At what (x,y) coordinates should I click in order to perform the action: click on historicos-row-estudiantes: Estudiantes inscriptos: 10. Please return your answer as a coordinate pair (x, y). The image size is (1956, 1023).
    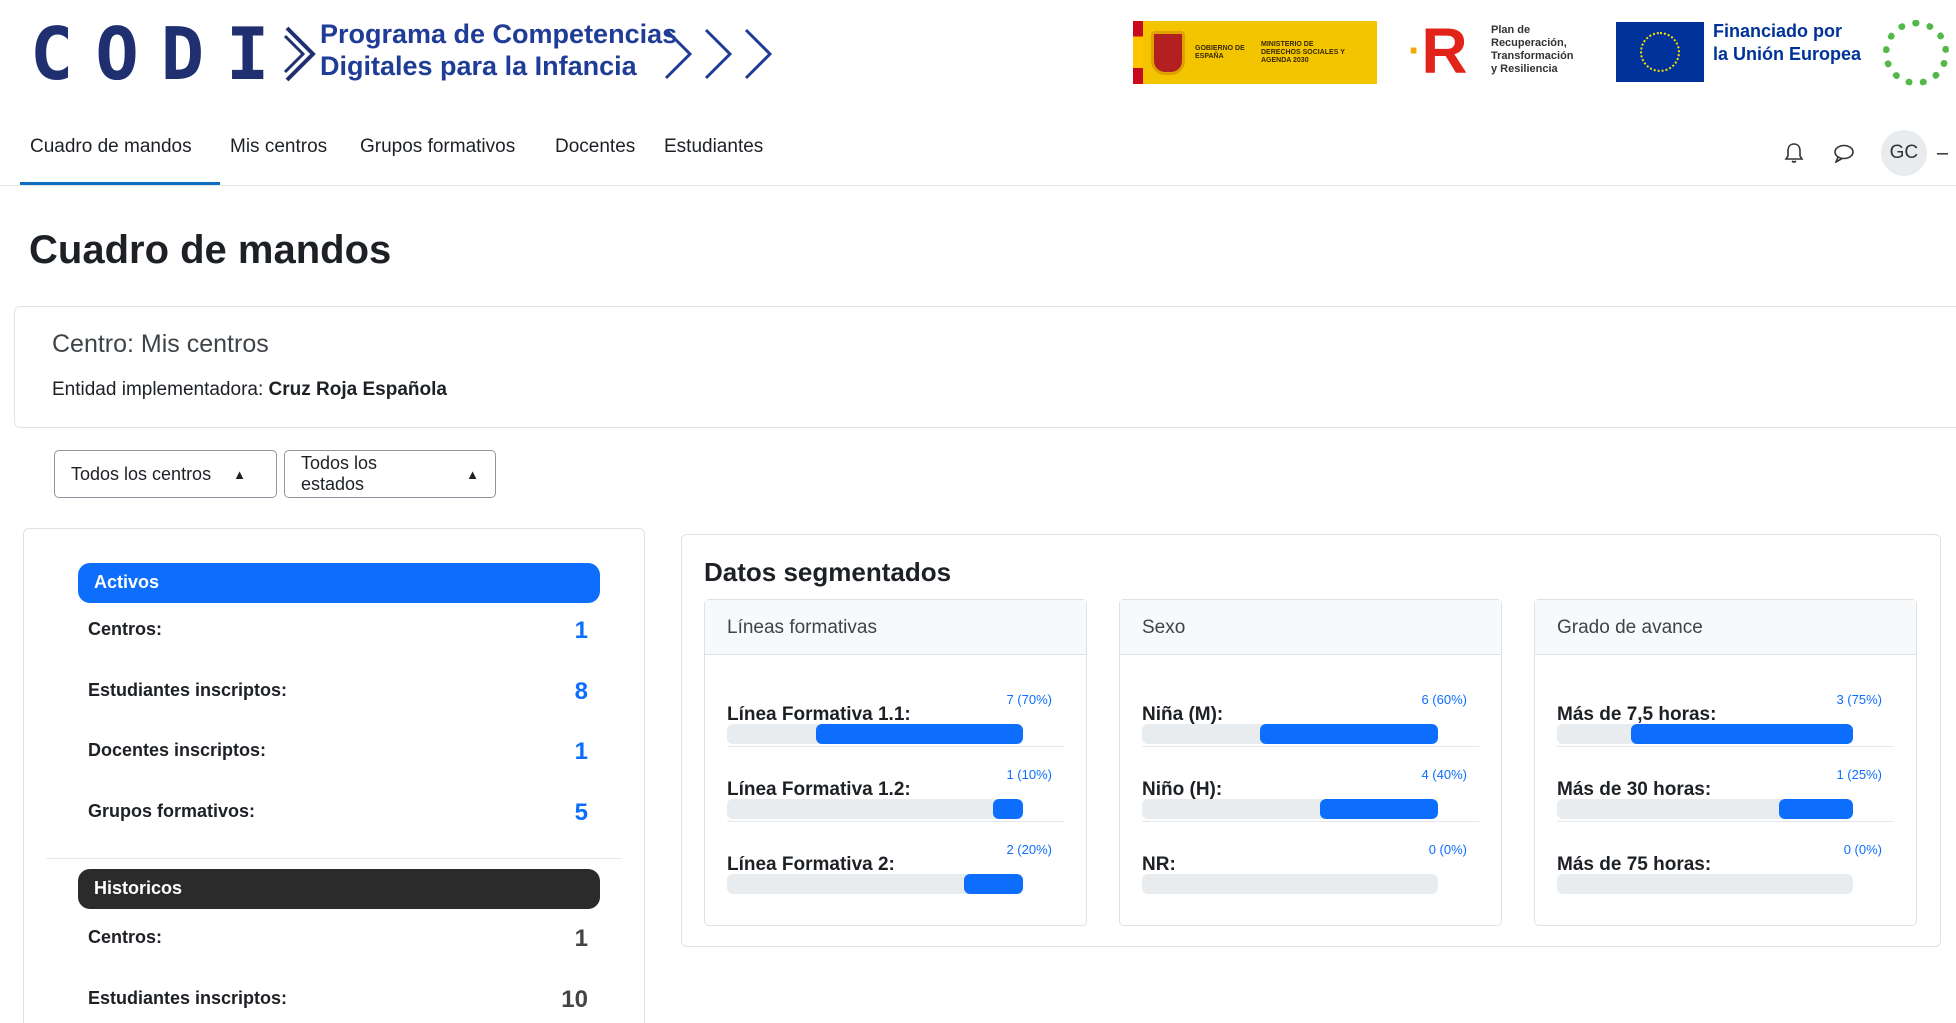
    Looking at the image, I should click on (338, 1000).